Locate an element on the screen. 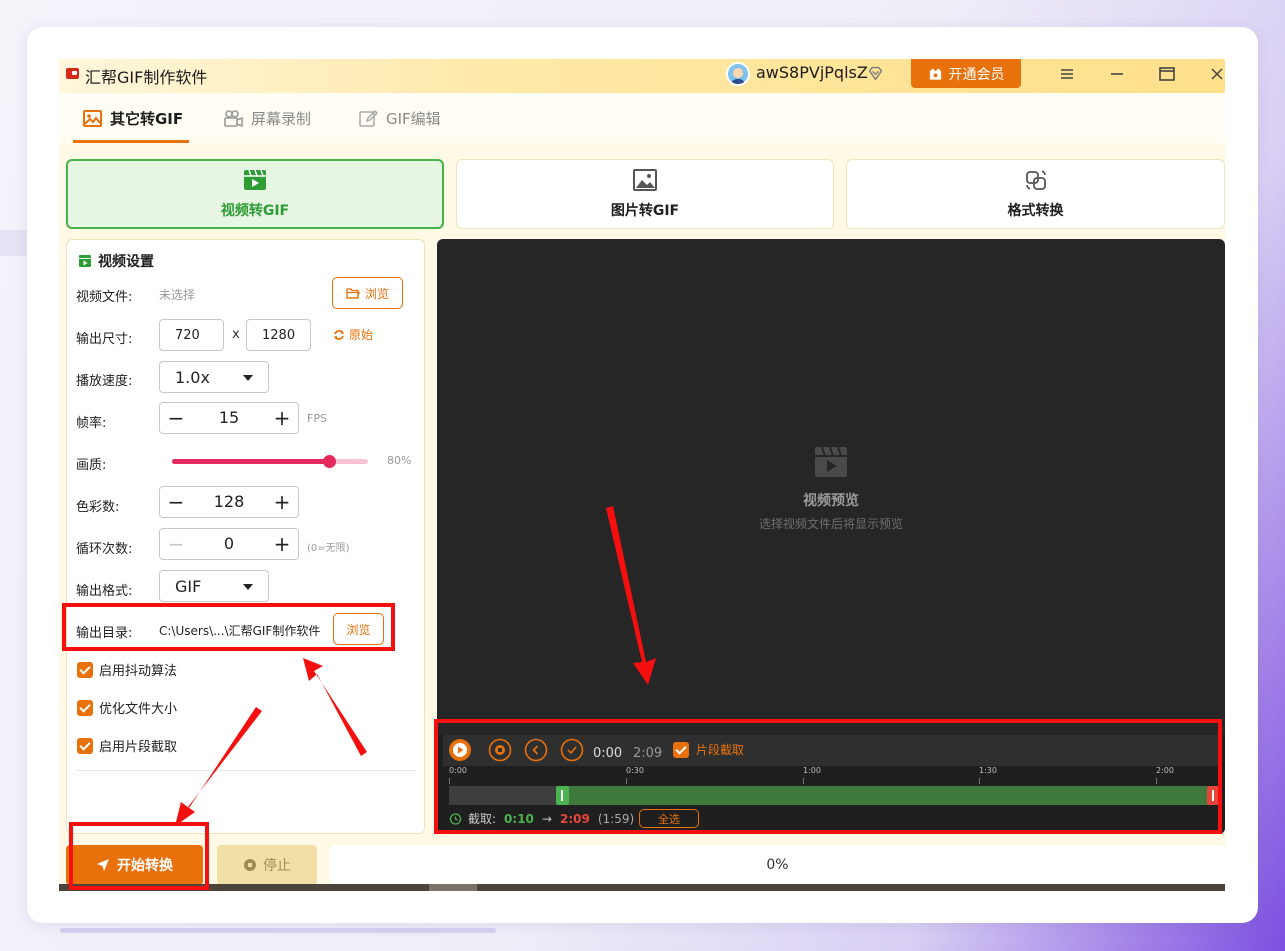  original-size-button: 原始 is located at coordinates (353, 334).